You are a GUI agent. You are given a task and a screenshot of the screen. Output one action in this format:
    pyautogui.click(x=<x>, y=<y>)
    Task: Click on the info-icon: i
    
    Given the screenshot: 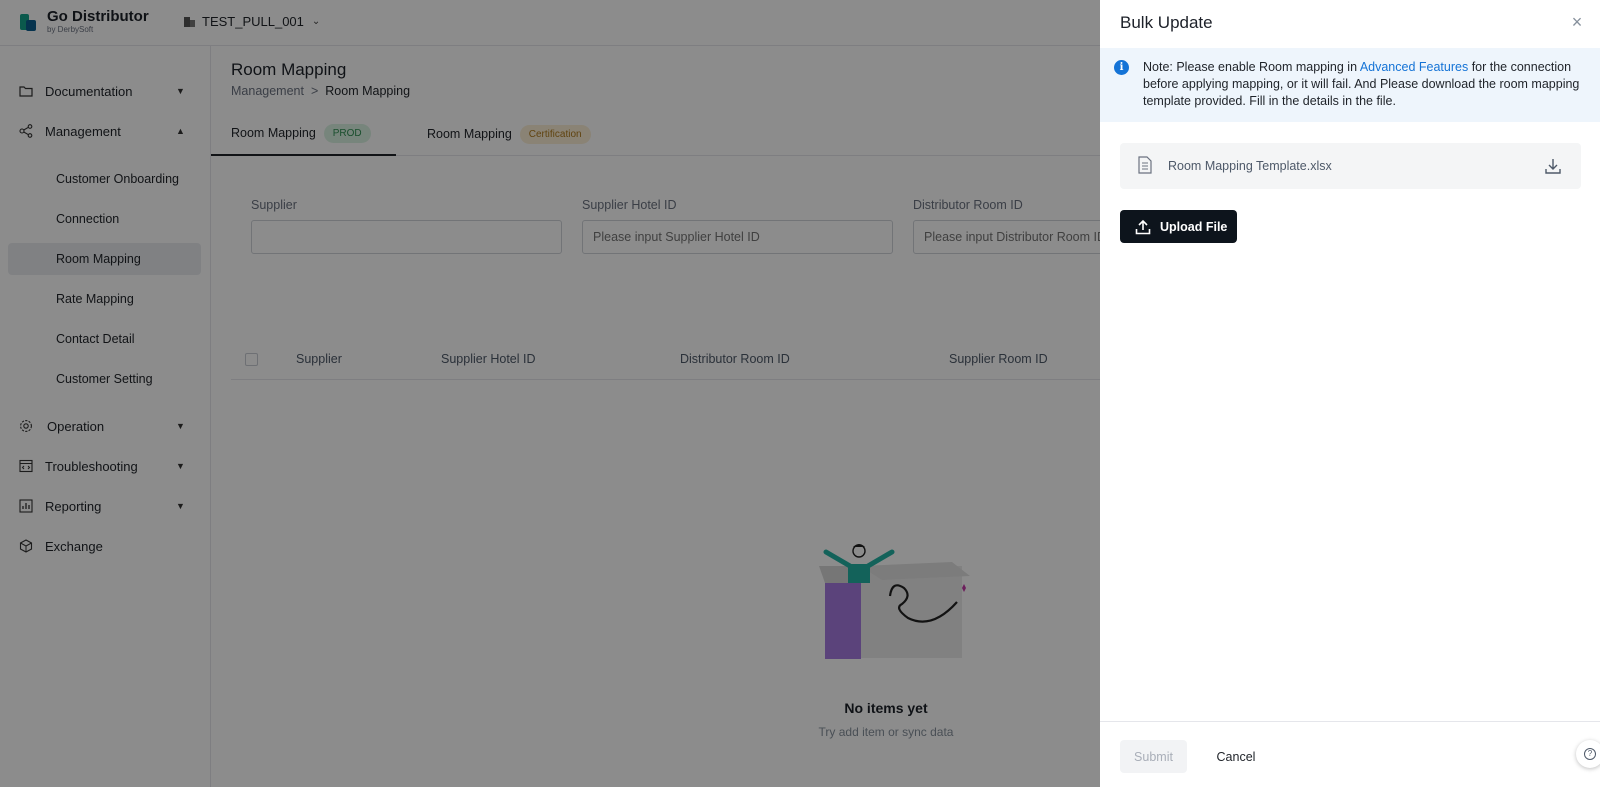 What is the action you would take?
    pyautogui.click(x=1121, y=67)
    